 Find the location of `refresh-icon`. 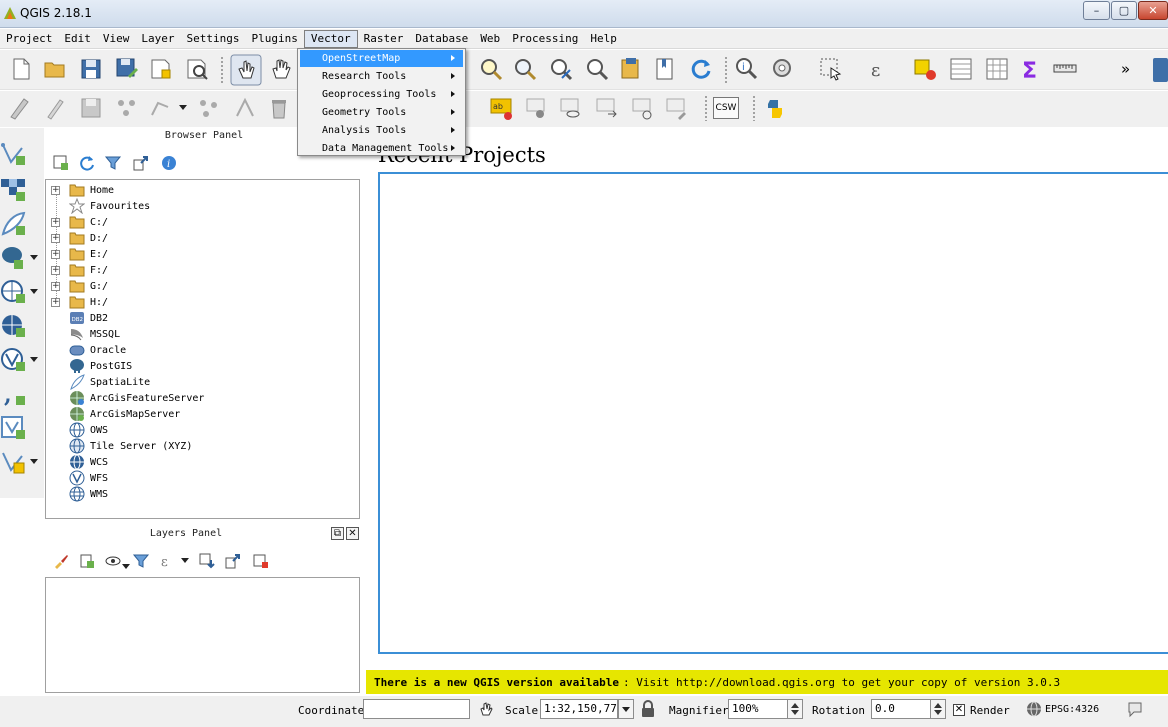

refresh-icon is located at coordinates (701, 69).